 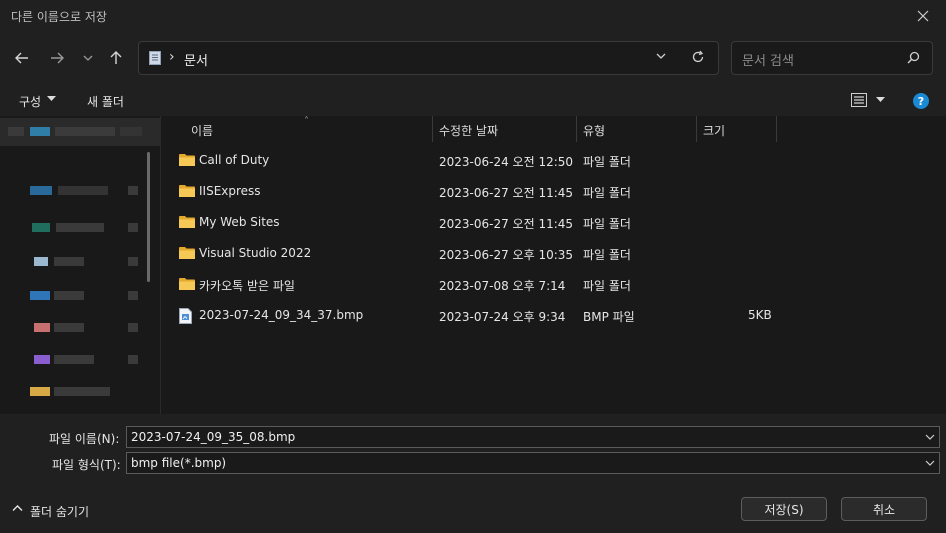 I want to click on filename-input: 2023-07-24_09_35_08.bmp, so click(x=213, y=437).